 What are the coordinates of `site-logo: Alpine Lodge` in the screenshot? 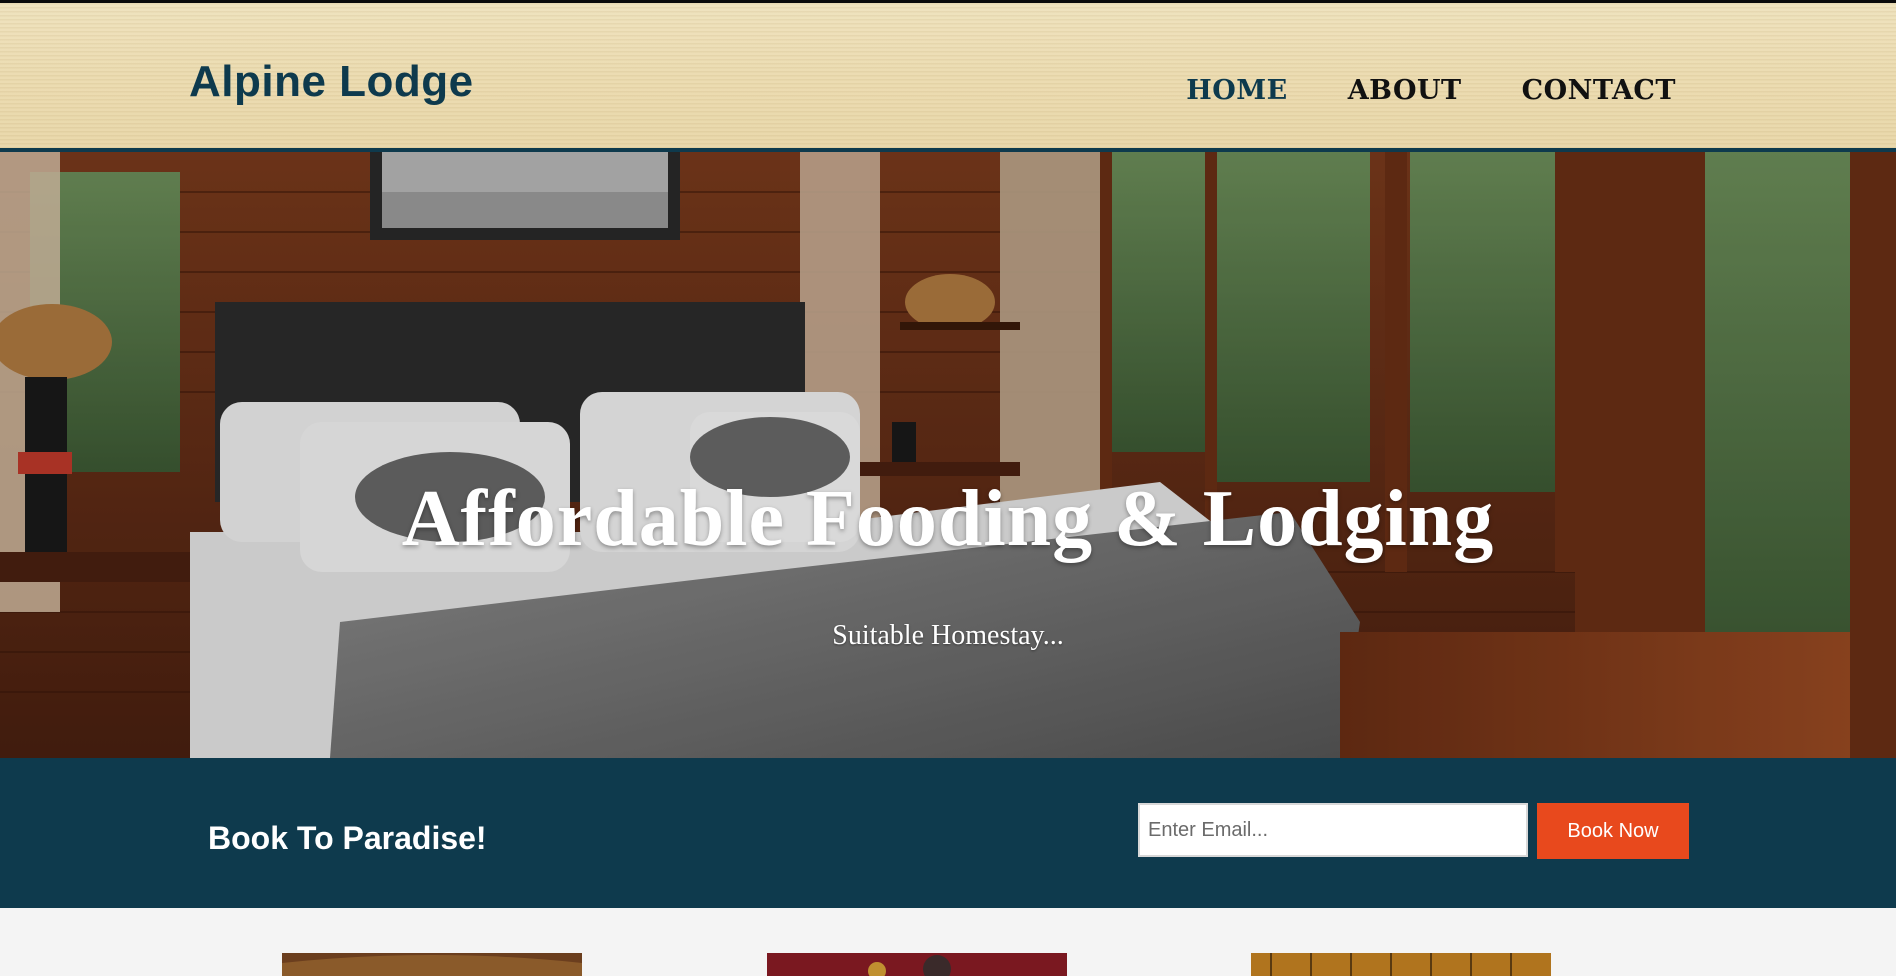 It's located at (331, 82).